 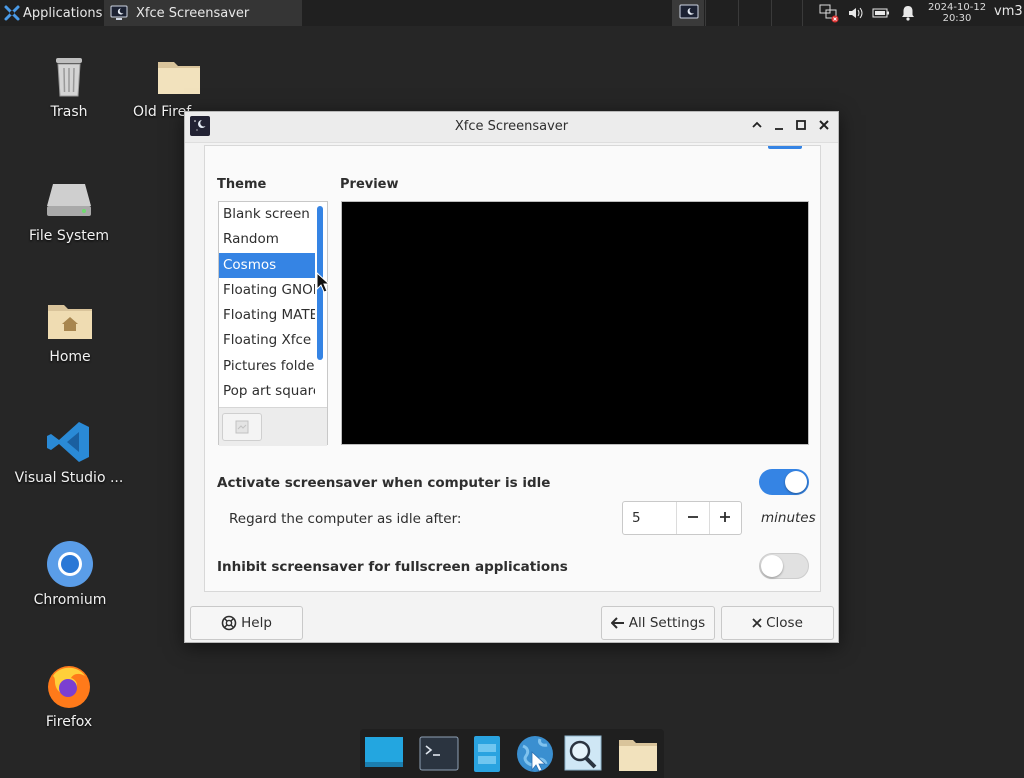 I want to click on dock-folder, so click(x=638, y=754).